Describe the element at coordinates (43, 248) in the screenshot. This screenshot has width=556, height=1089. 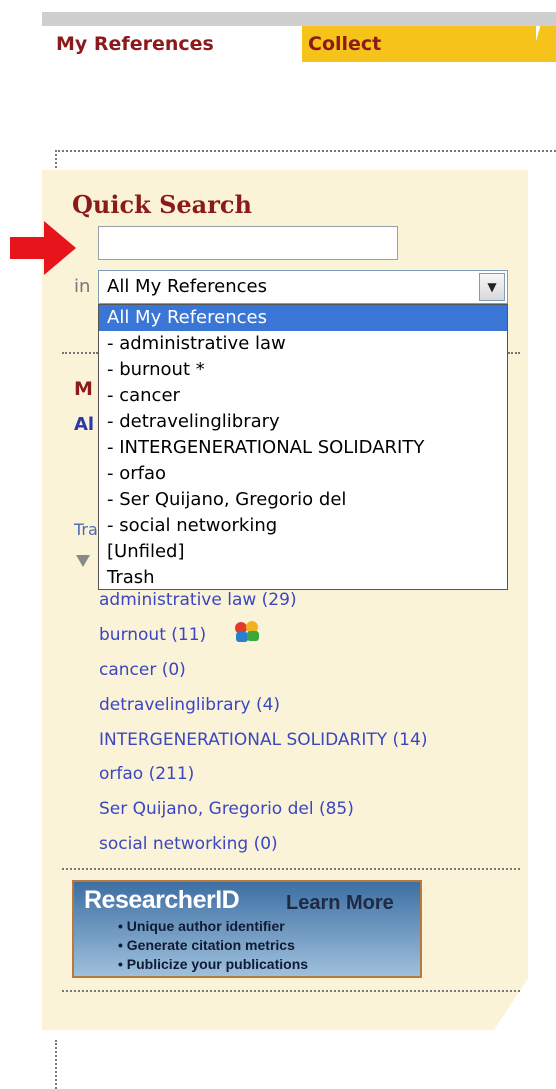
I see `red-pointer-arrow-icon` at that location.